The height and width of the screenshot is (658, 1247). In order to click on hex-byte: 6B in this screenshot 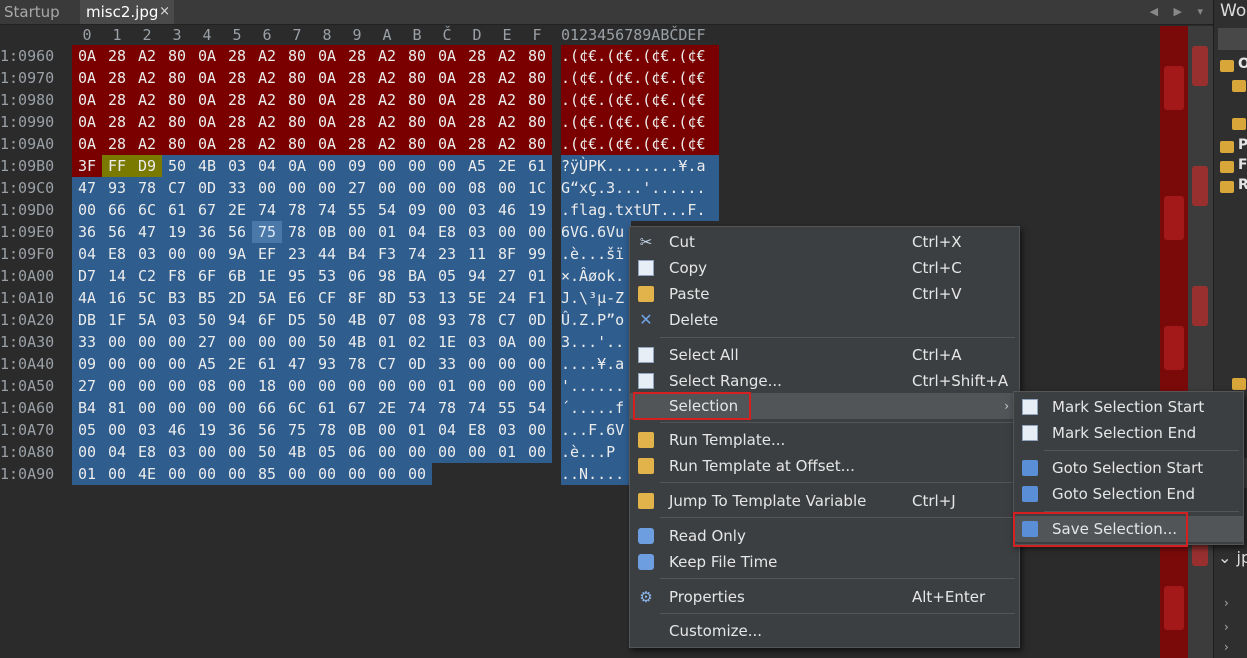, I will do `click(237, 276)`.